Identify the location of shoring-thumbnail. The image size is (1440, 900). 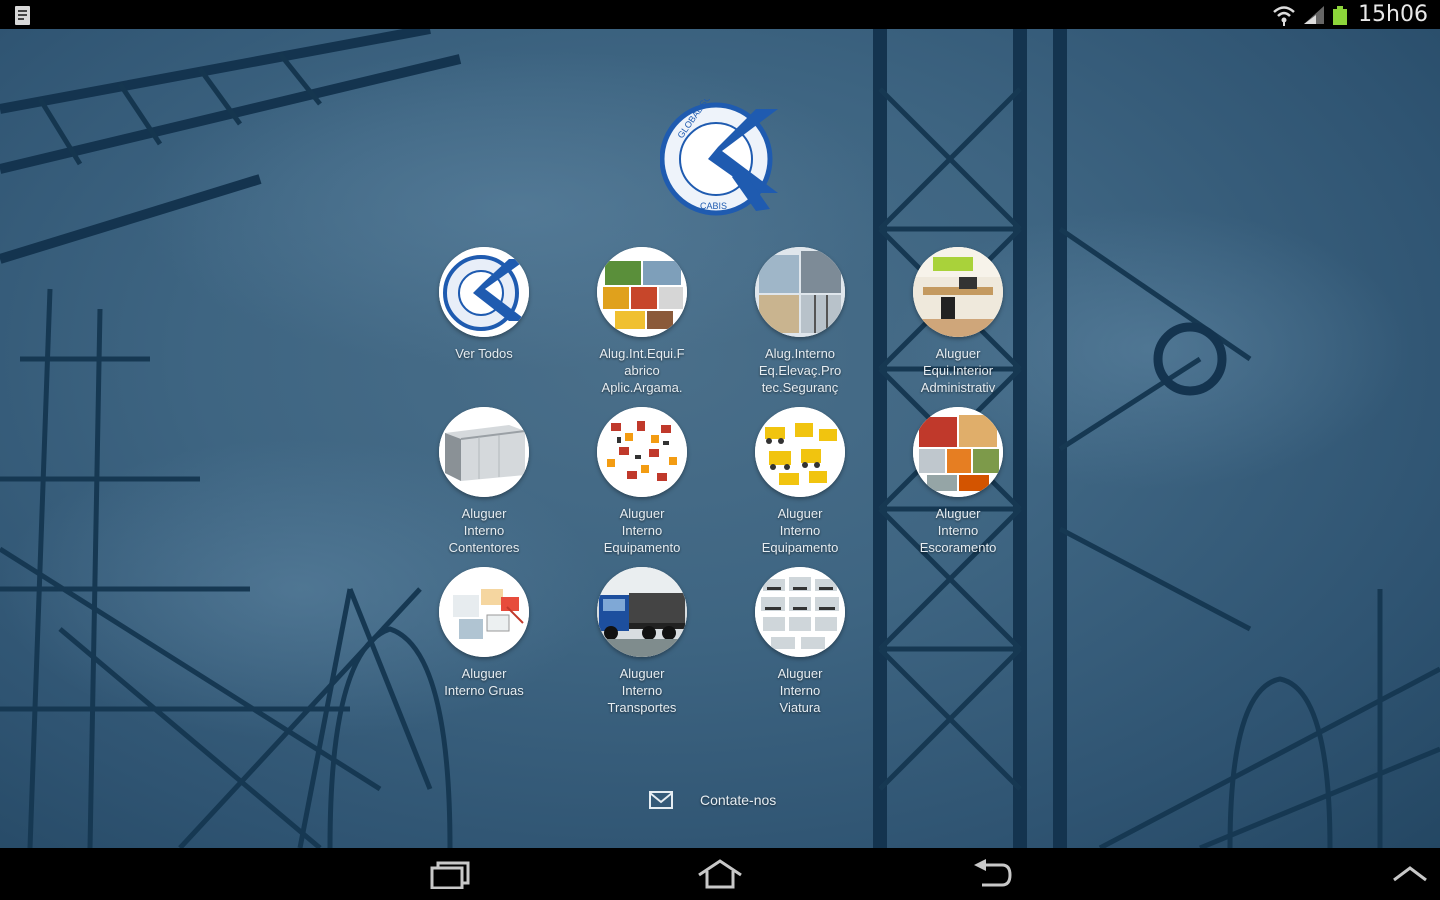
(958, 452).